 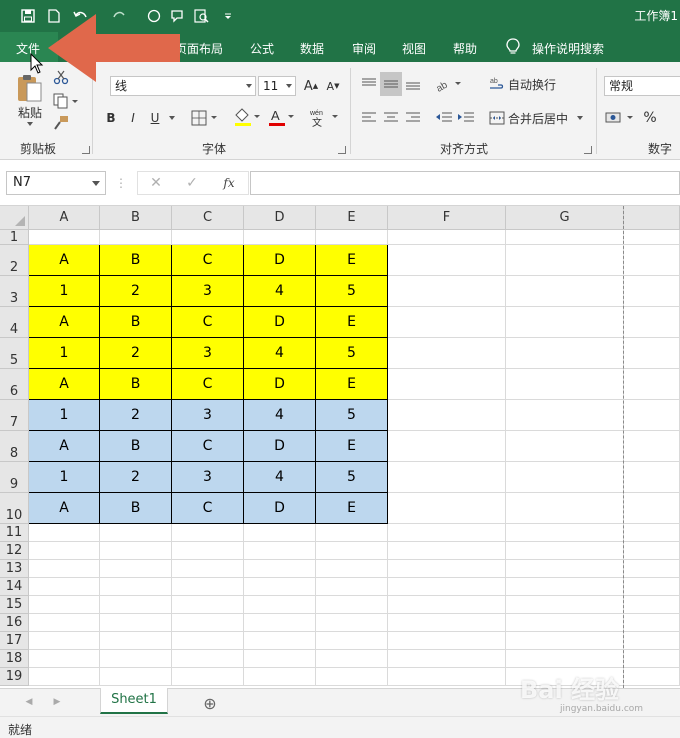 What do you see at coordinates (280, 415) in the screenshot?
I see `cell-d7: 4` at bounding box center [280, 415].